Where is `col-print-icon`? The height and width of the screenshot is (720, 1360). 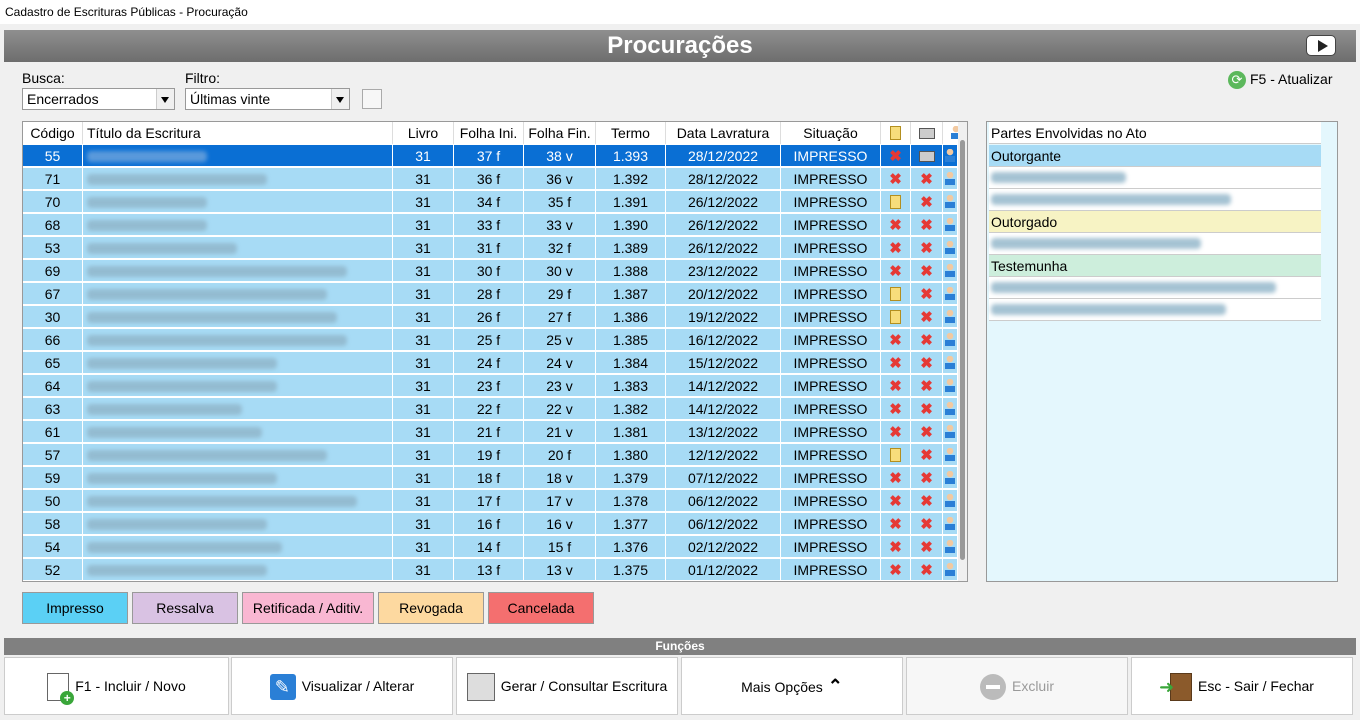 col-print-icon is located at coordinates (927, 133).